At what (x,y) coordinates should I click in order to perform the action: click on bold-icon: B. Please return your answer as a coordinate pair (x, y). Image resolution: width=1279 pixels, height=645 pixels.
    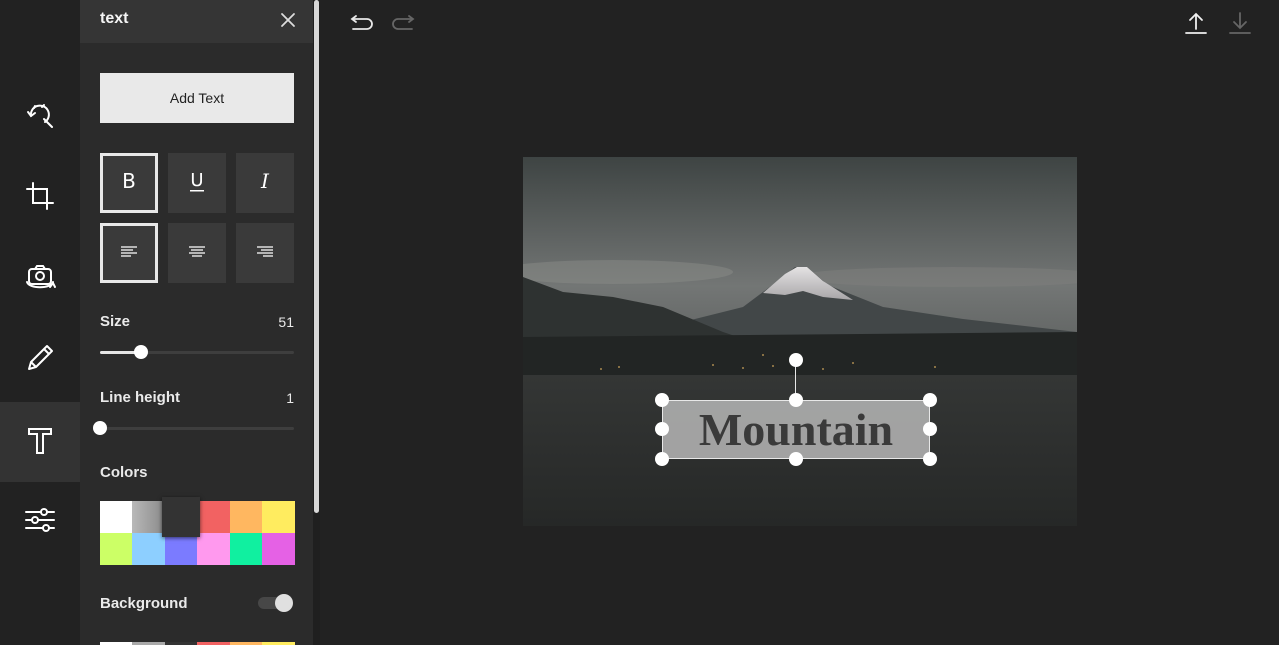
    Looking at the image, I should click on (129, 183).